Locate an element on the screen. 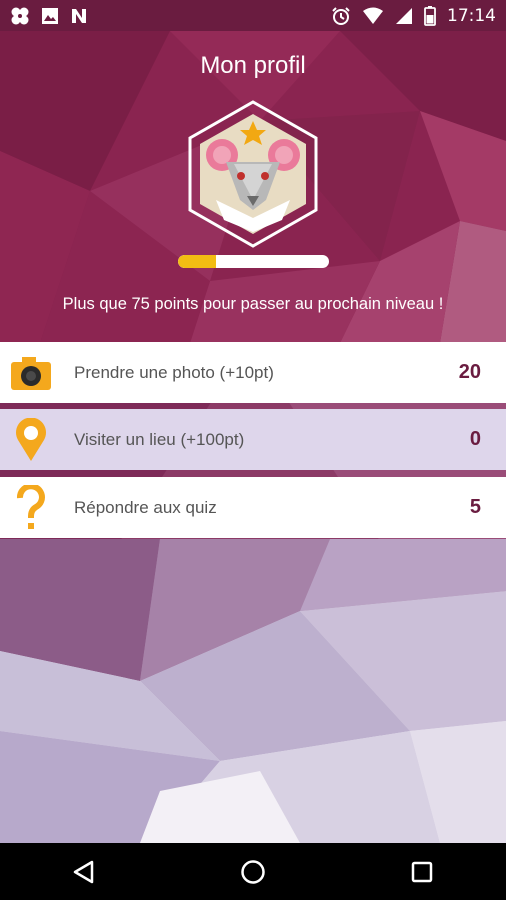  back-icon is located at coordinates (84, 871).